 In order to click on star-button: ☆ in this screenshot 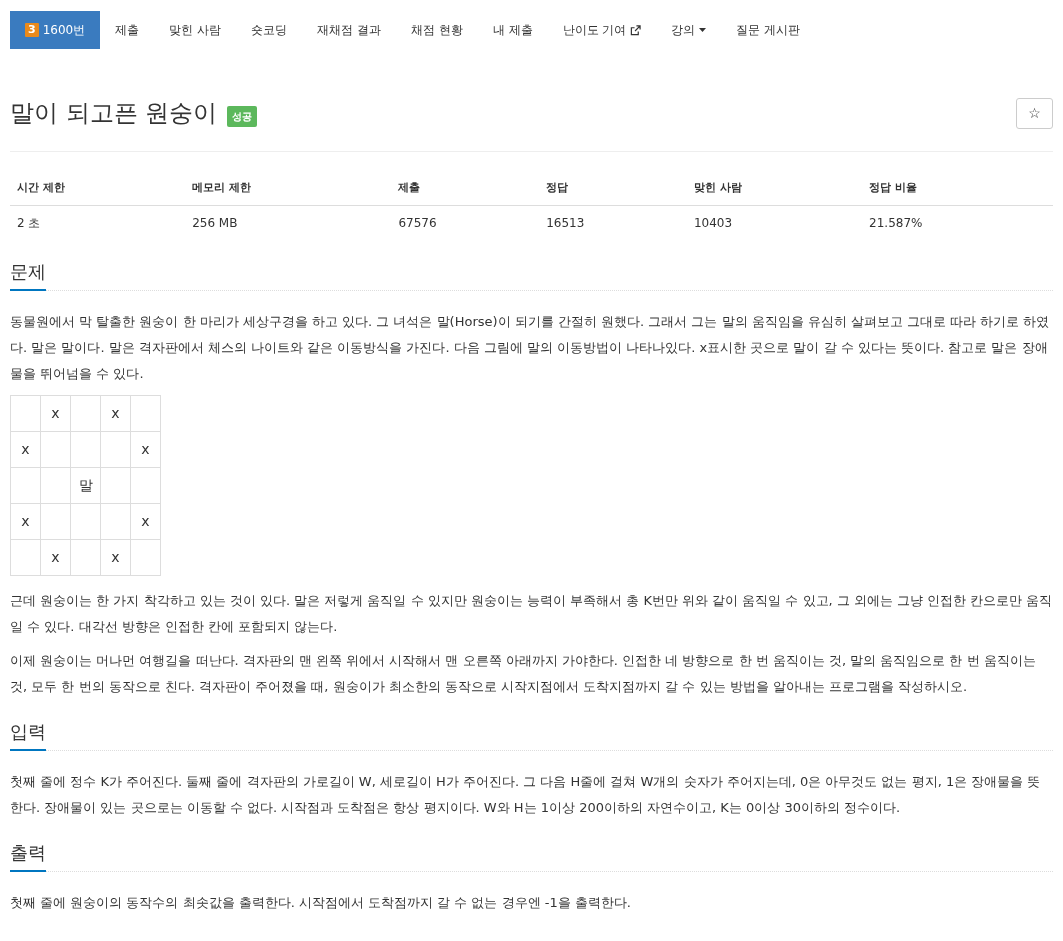, I will do `click(1034, 113)`.